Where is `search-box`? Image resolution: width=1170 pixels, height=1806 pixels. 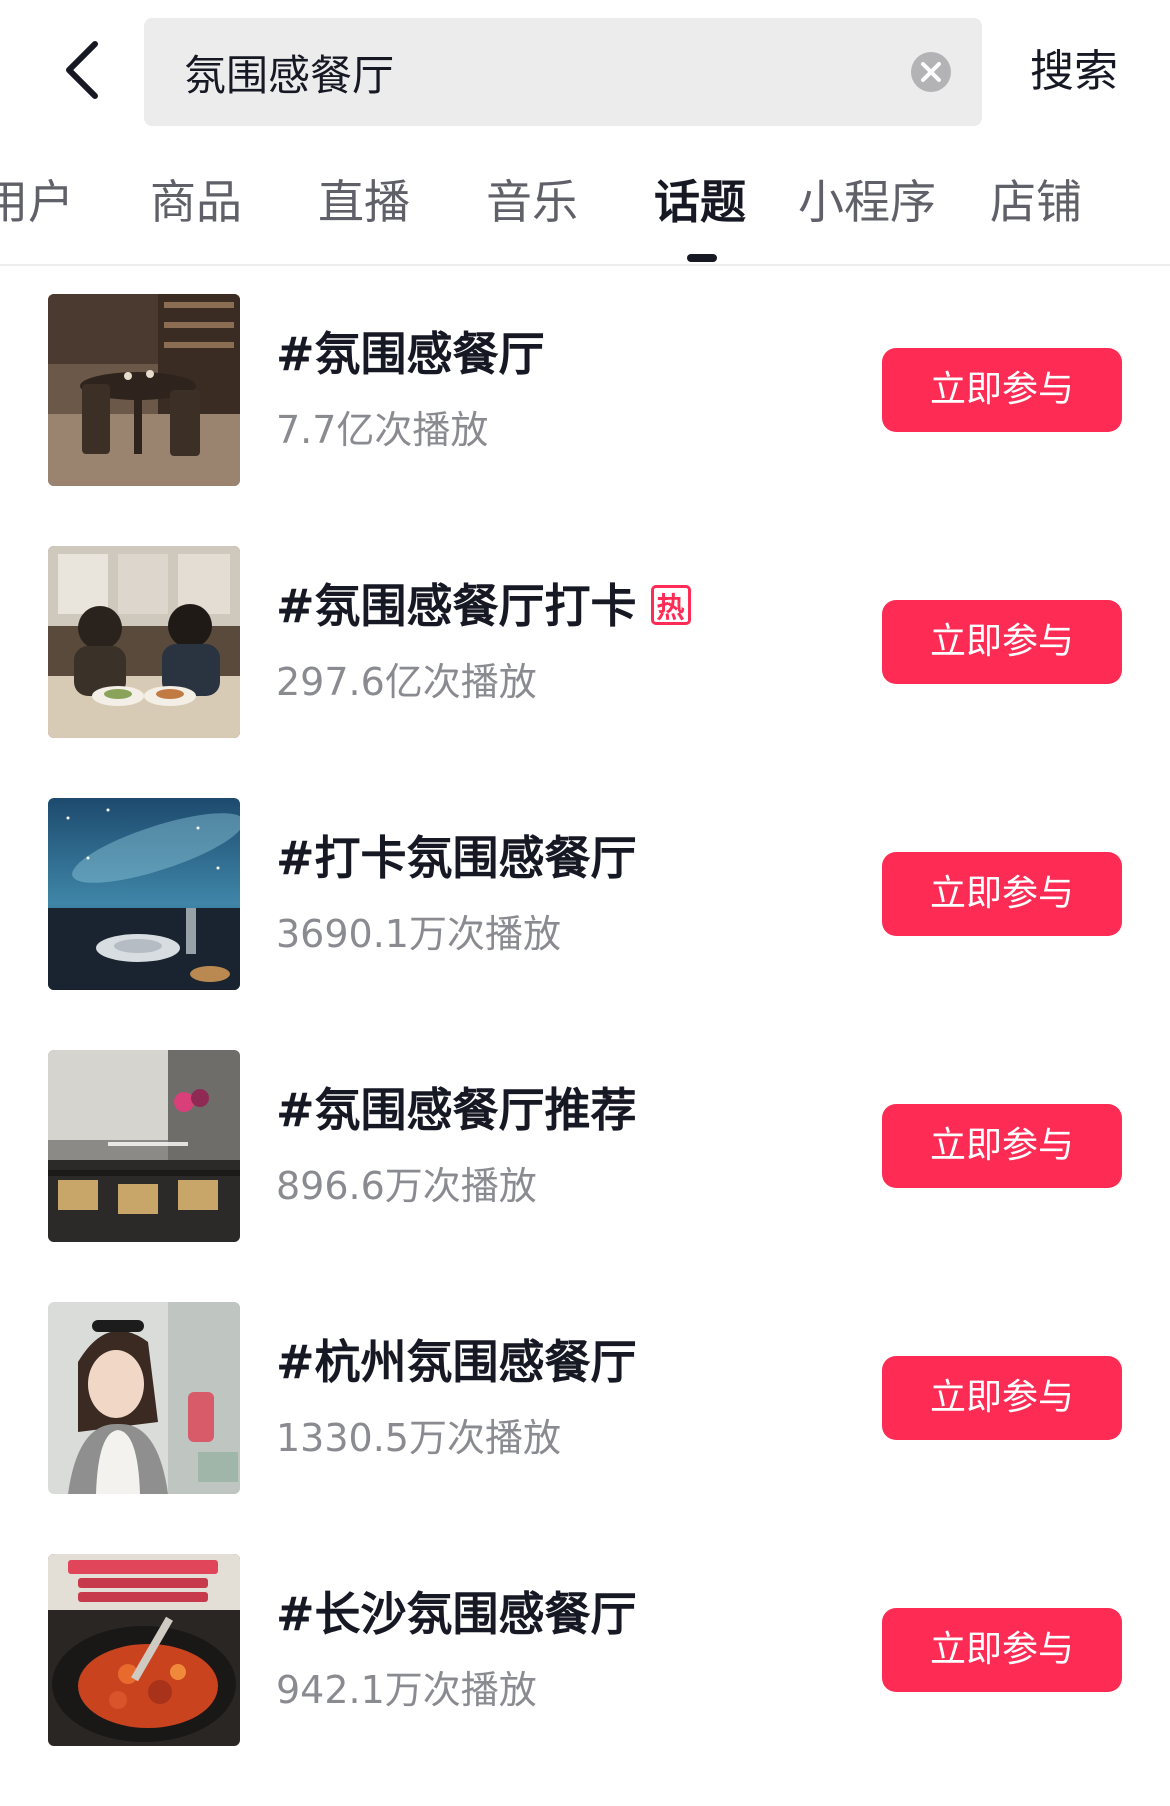 search-box is located at coordinates (563, 72).